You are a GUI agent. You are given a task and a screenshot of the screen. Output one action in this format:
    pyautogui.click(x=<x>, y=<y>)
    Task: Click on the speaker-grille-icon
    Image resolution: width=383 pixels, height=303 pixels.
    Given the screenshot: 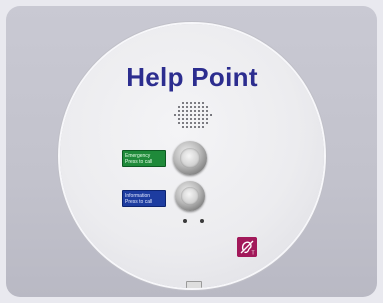 What is the action you would take?
    pyautogui.click(x=192, y=115)
    